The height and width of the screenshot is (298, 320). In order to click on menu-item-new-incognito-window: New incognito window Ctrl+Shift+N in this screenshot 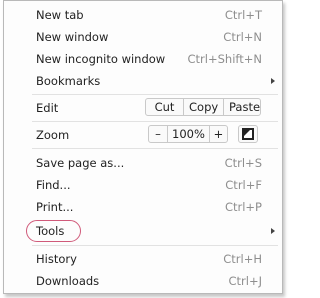, I will do `click(143, 59)`.